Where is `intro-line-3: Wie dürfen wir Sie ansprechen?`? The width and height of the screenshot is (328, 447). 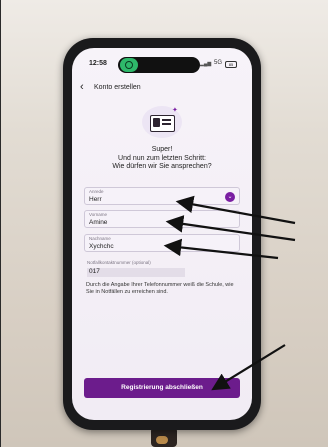
intro-line-3: Wie dürfen wir Sie ansprechen? is located at coordinates (162, 166).